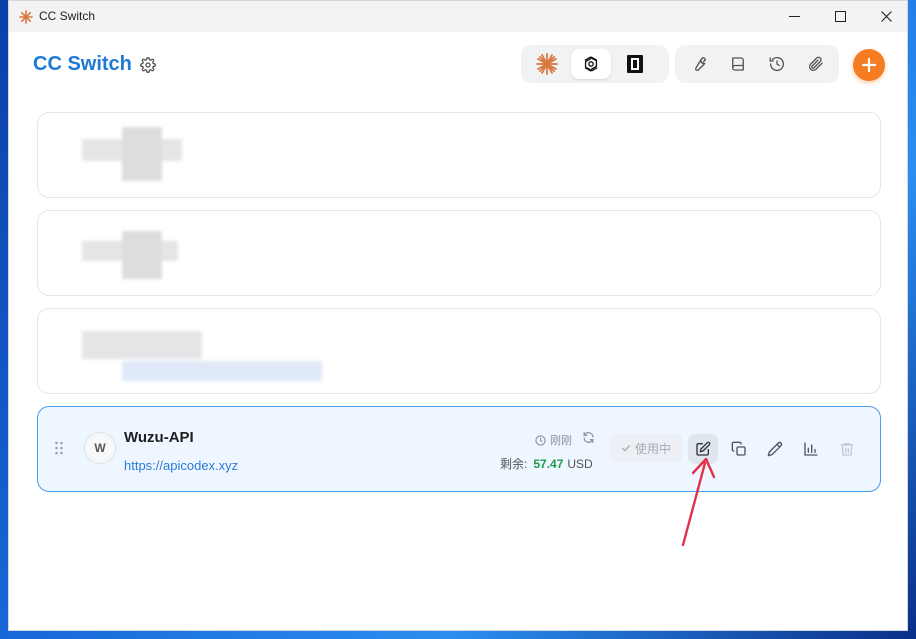  Describe the element at coordinates (540, 440) in the screenshot. I see `clock-icon` at that location.